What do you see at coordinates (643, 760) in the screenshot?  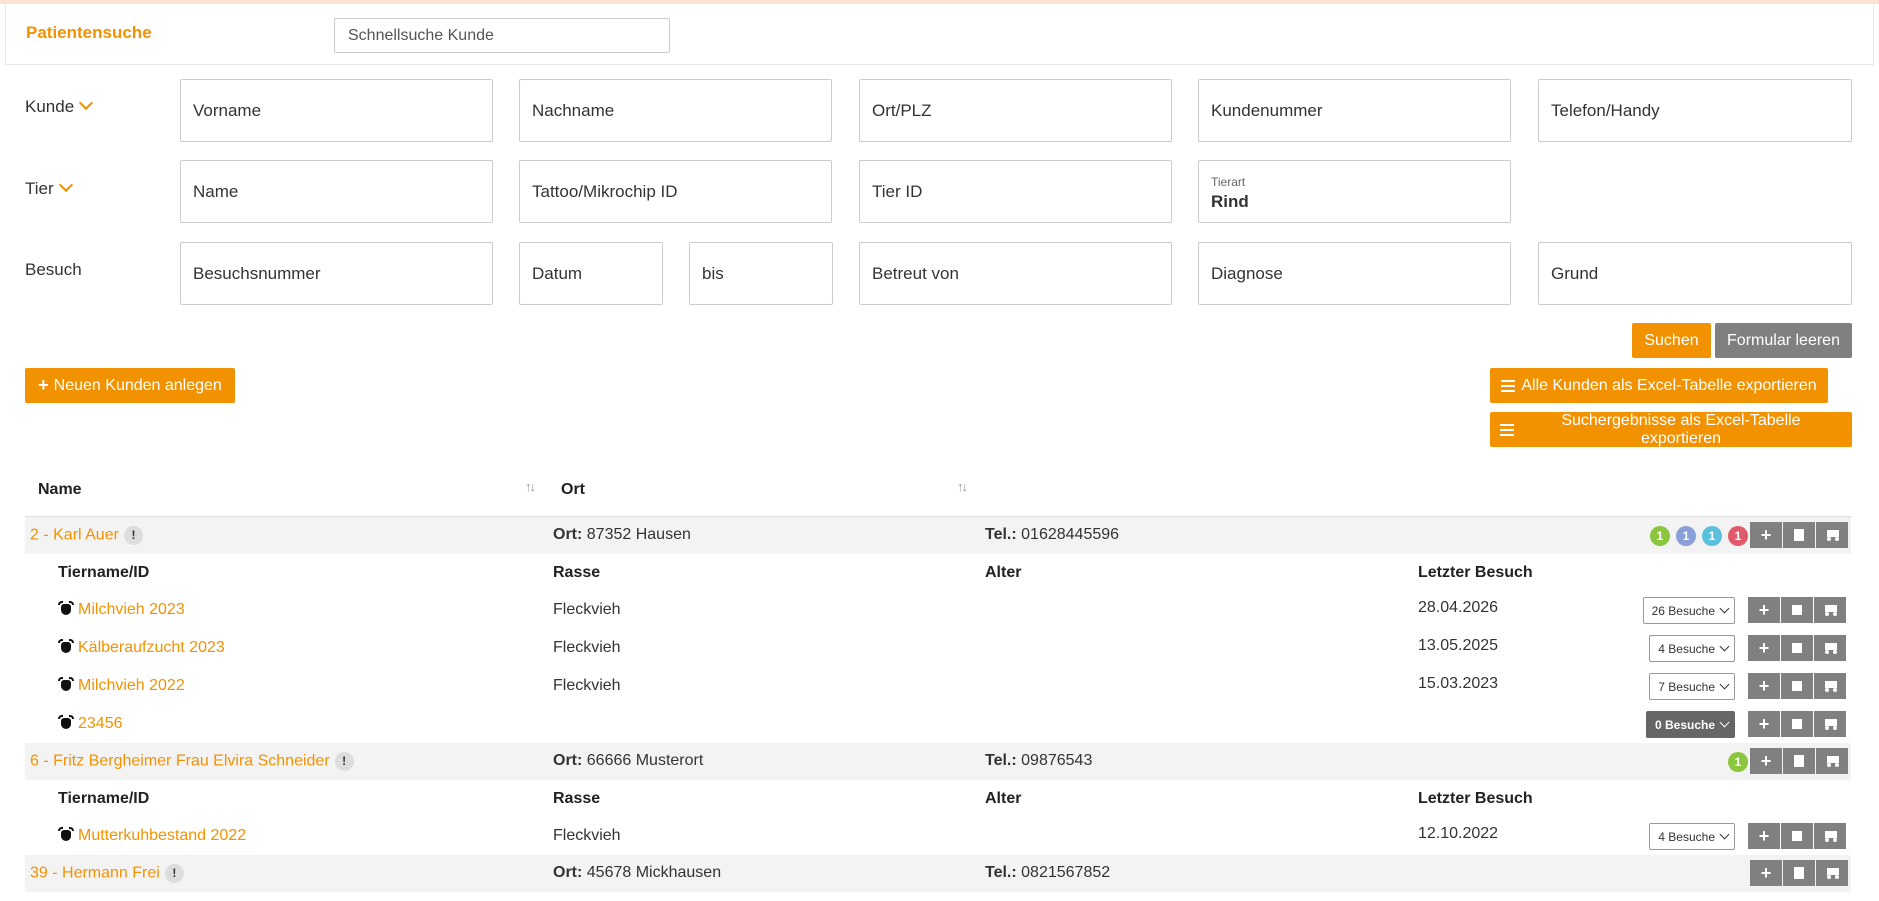 I see `ort-value: 66666 Musterort` at bounding box center [643, 760].